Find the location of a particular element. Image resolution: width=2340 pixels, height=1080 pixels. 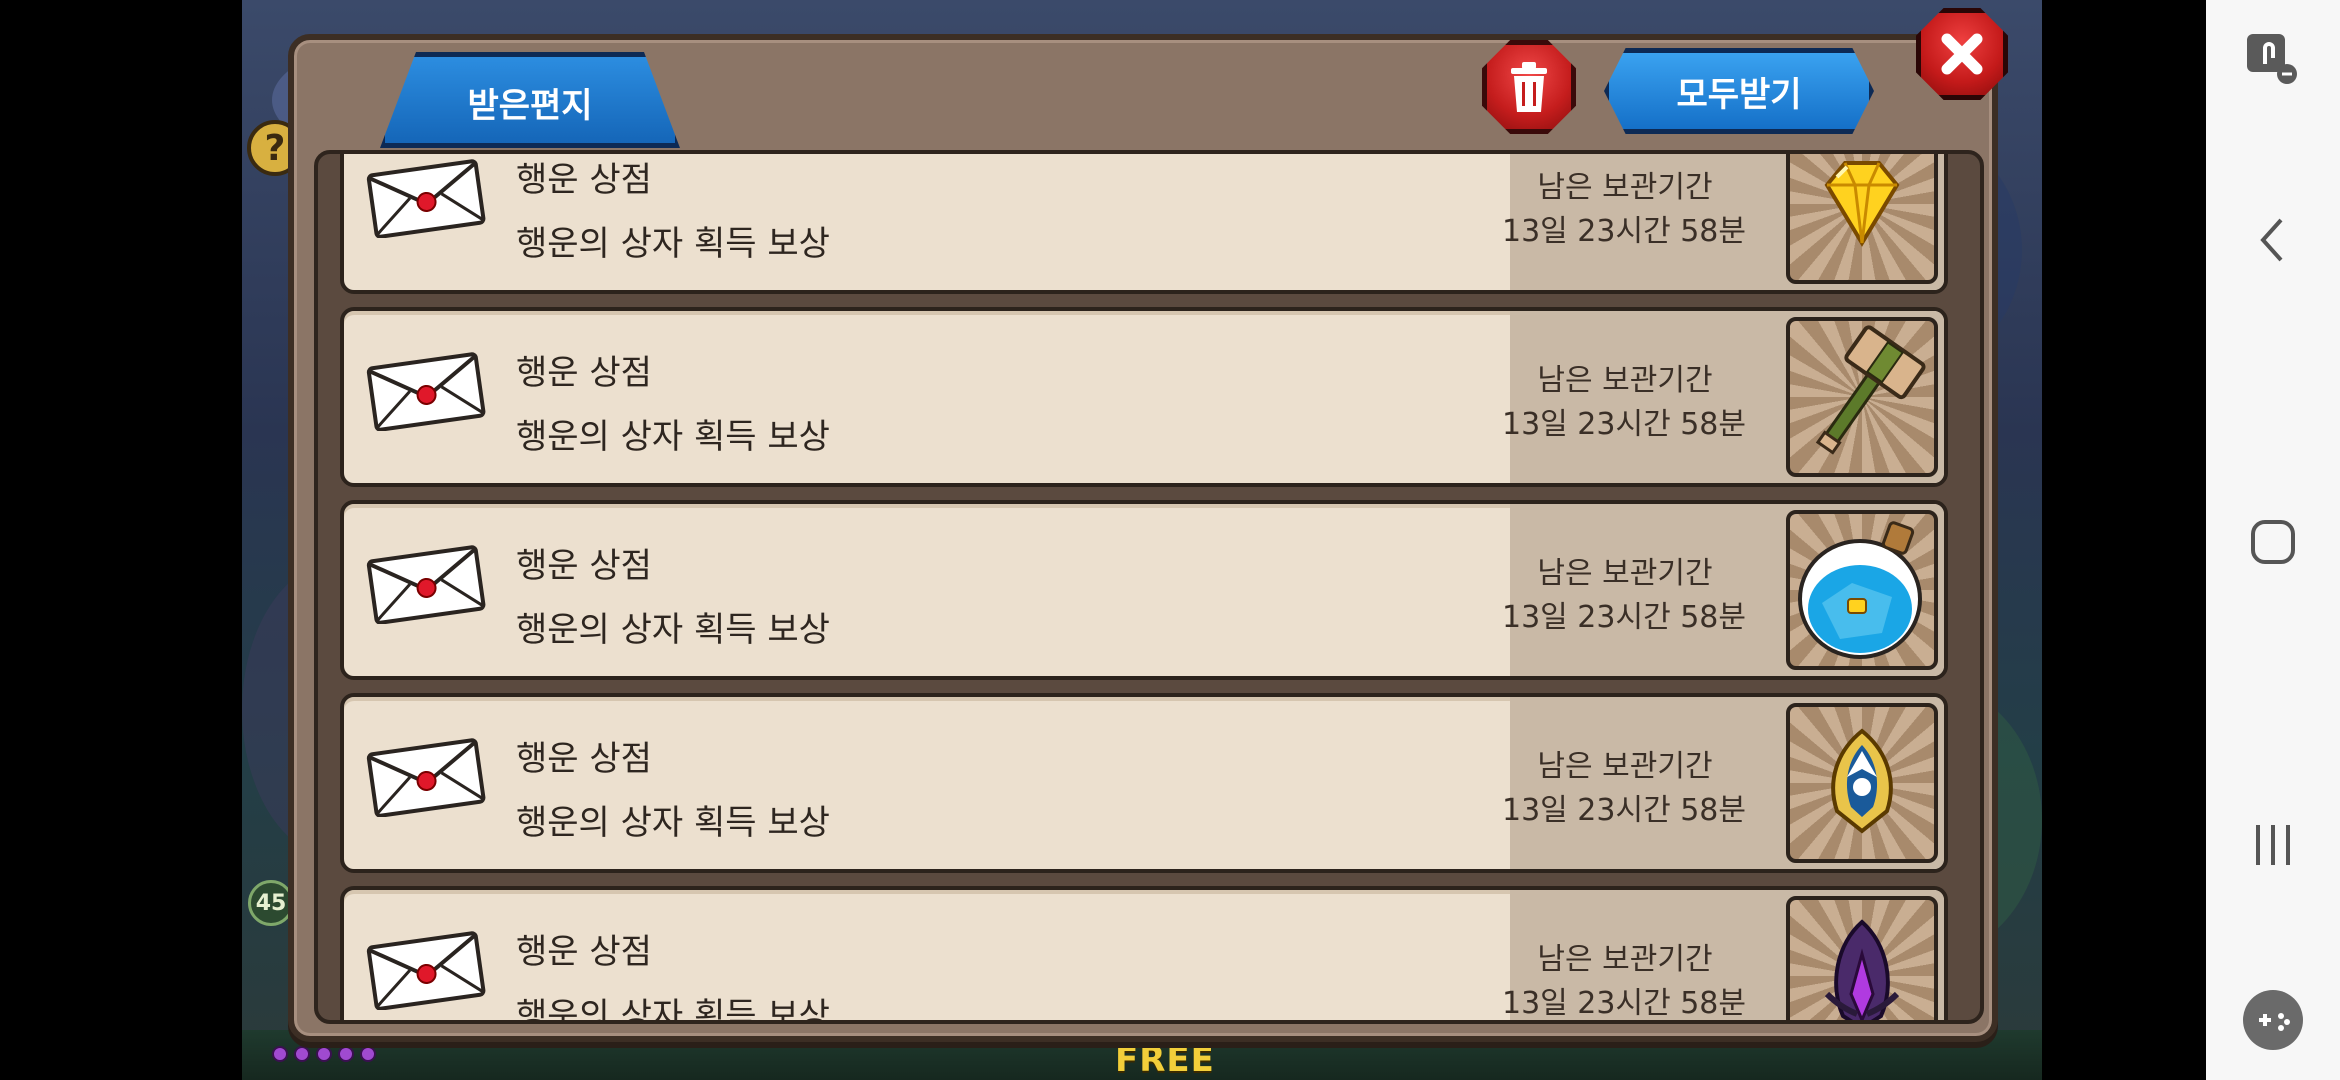

diamond-icon is located at coordinates (1862, 207).